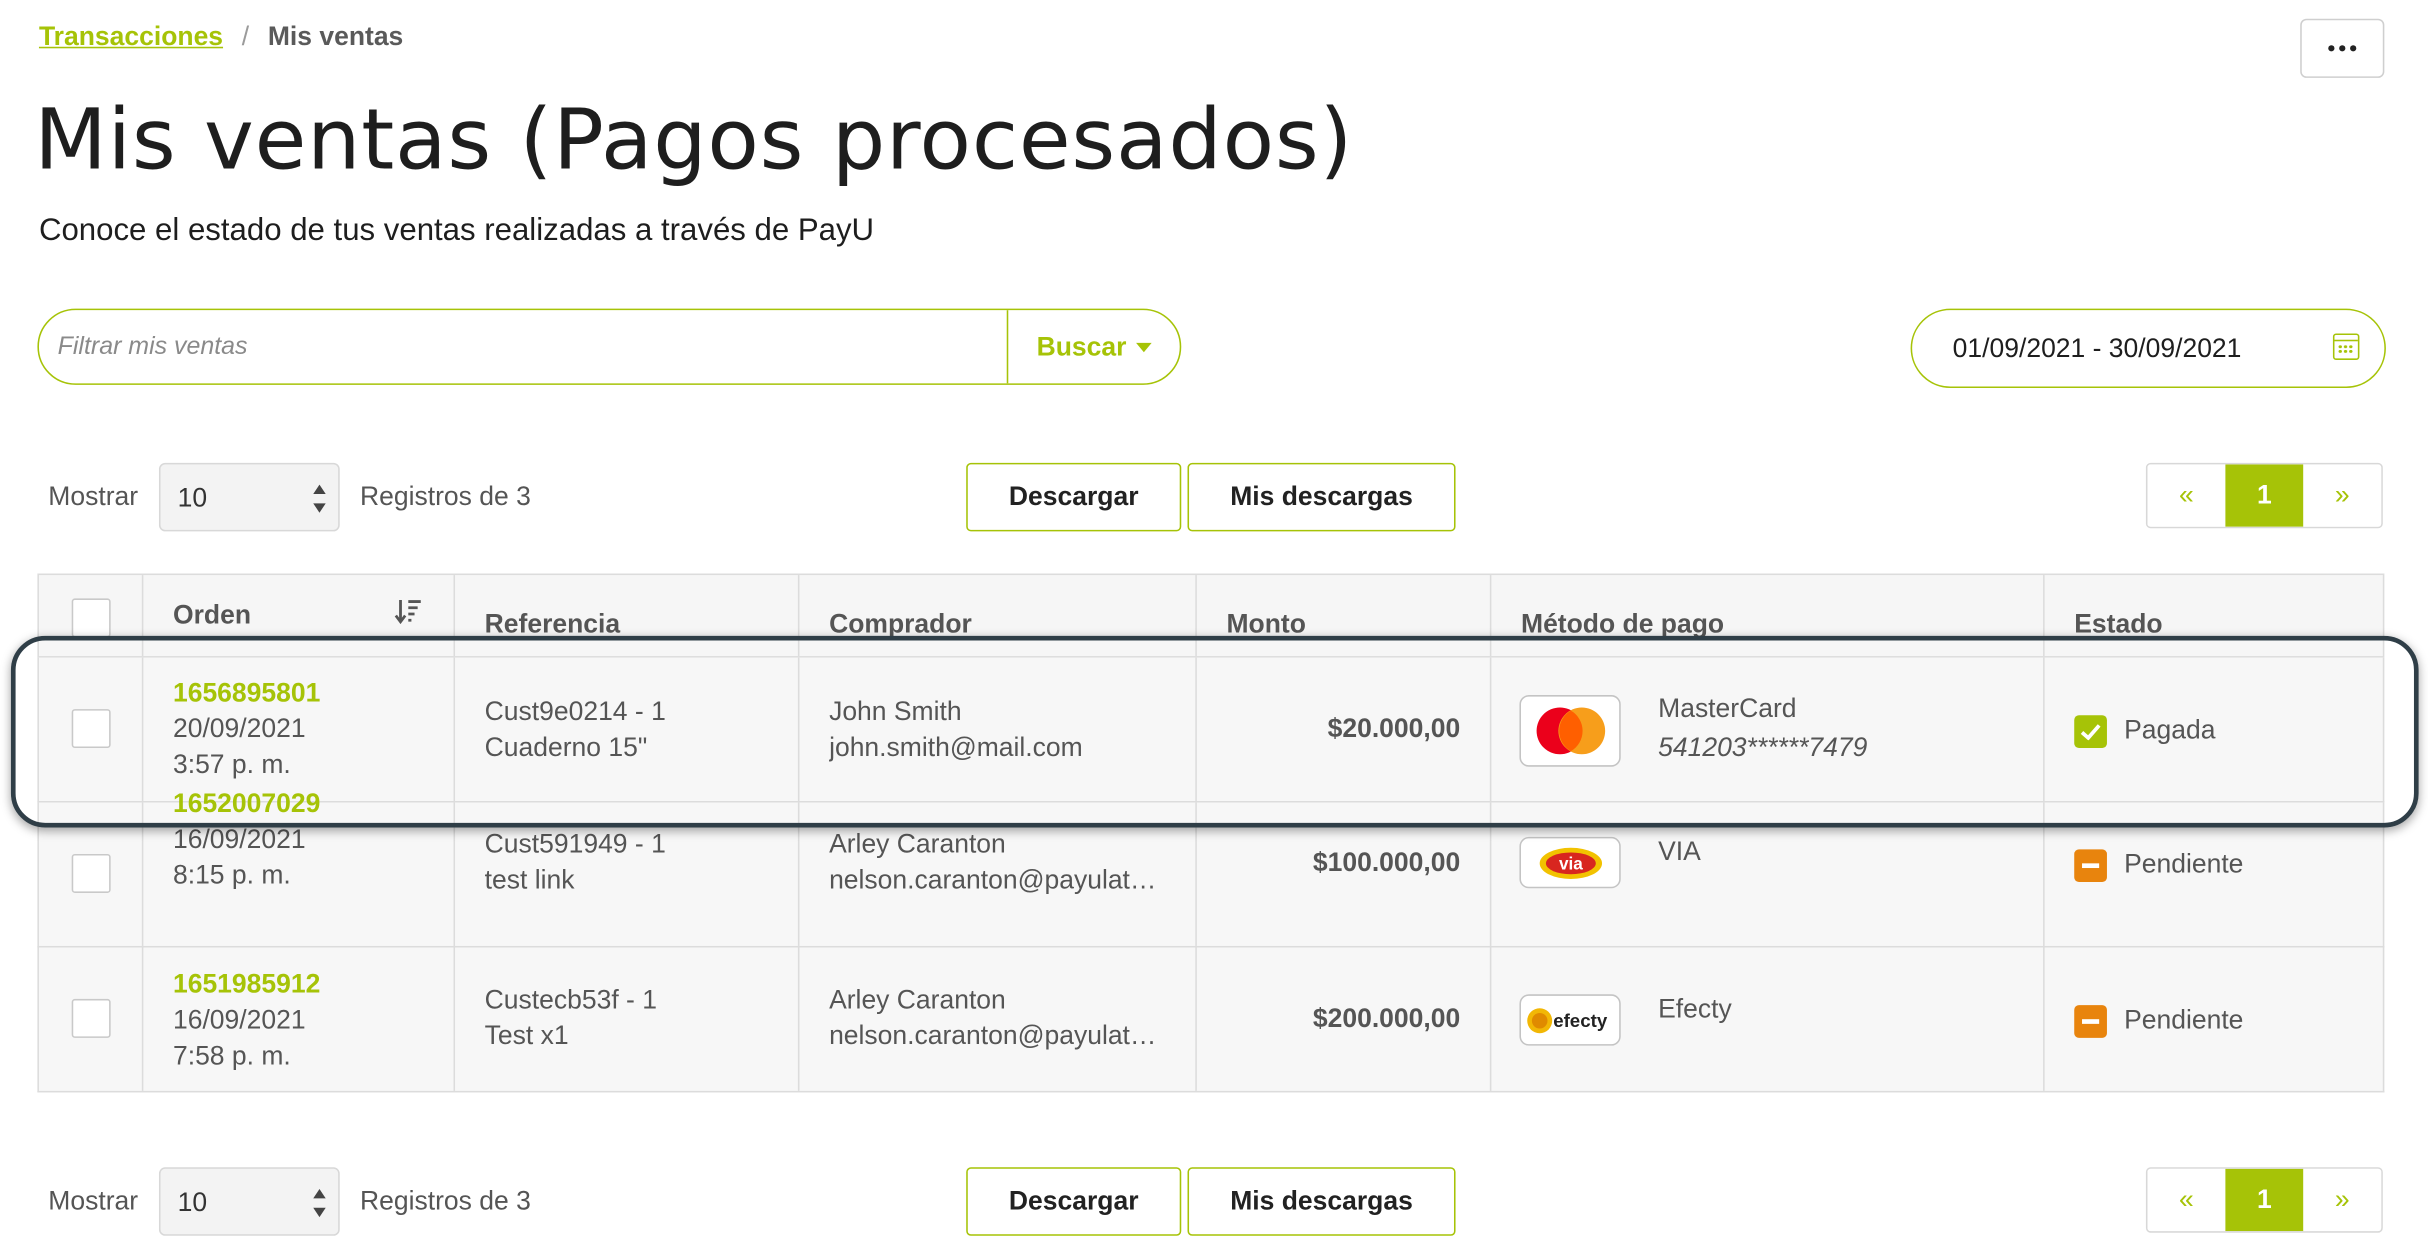  I want to click on show-label: Mostrar, so click(93, 1200).